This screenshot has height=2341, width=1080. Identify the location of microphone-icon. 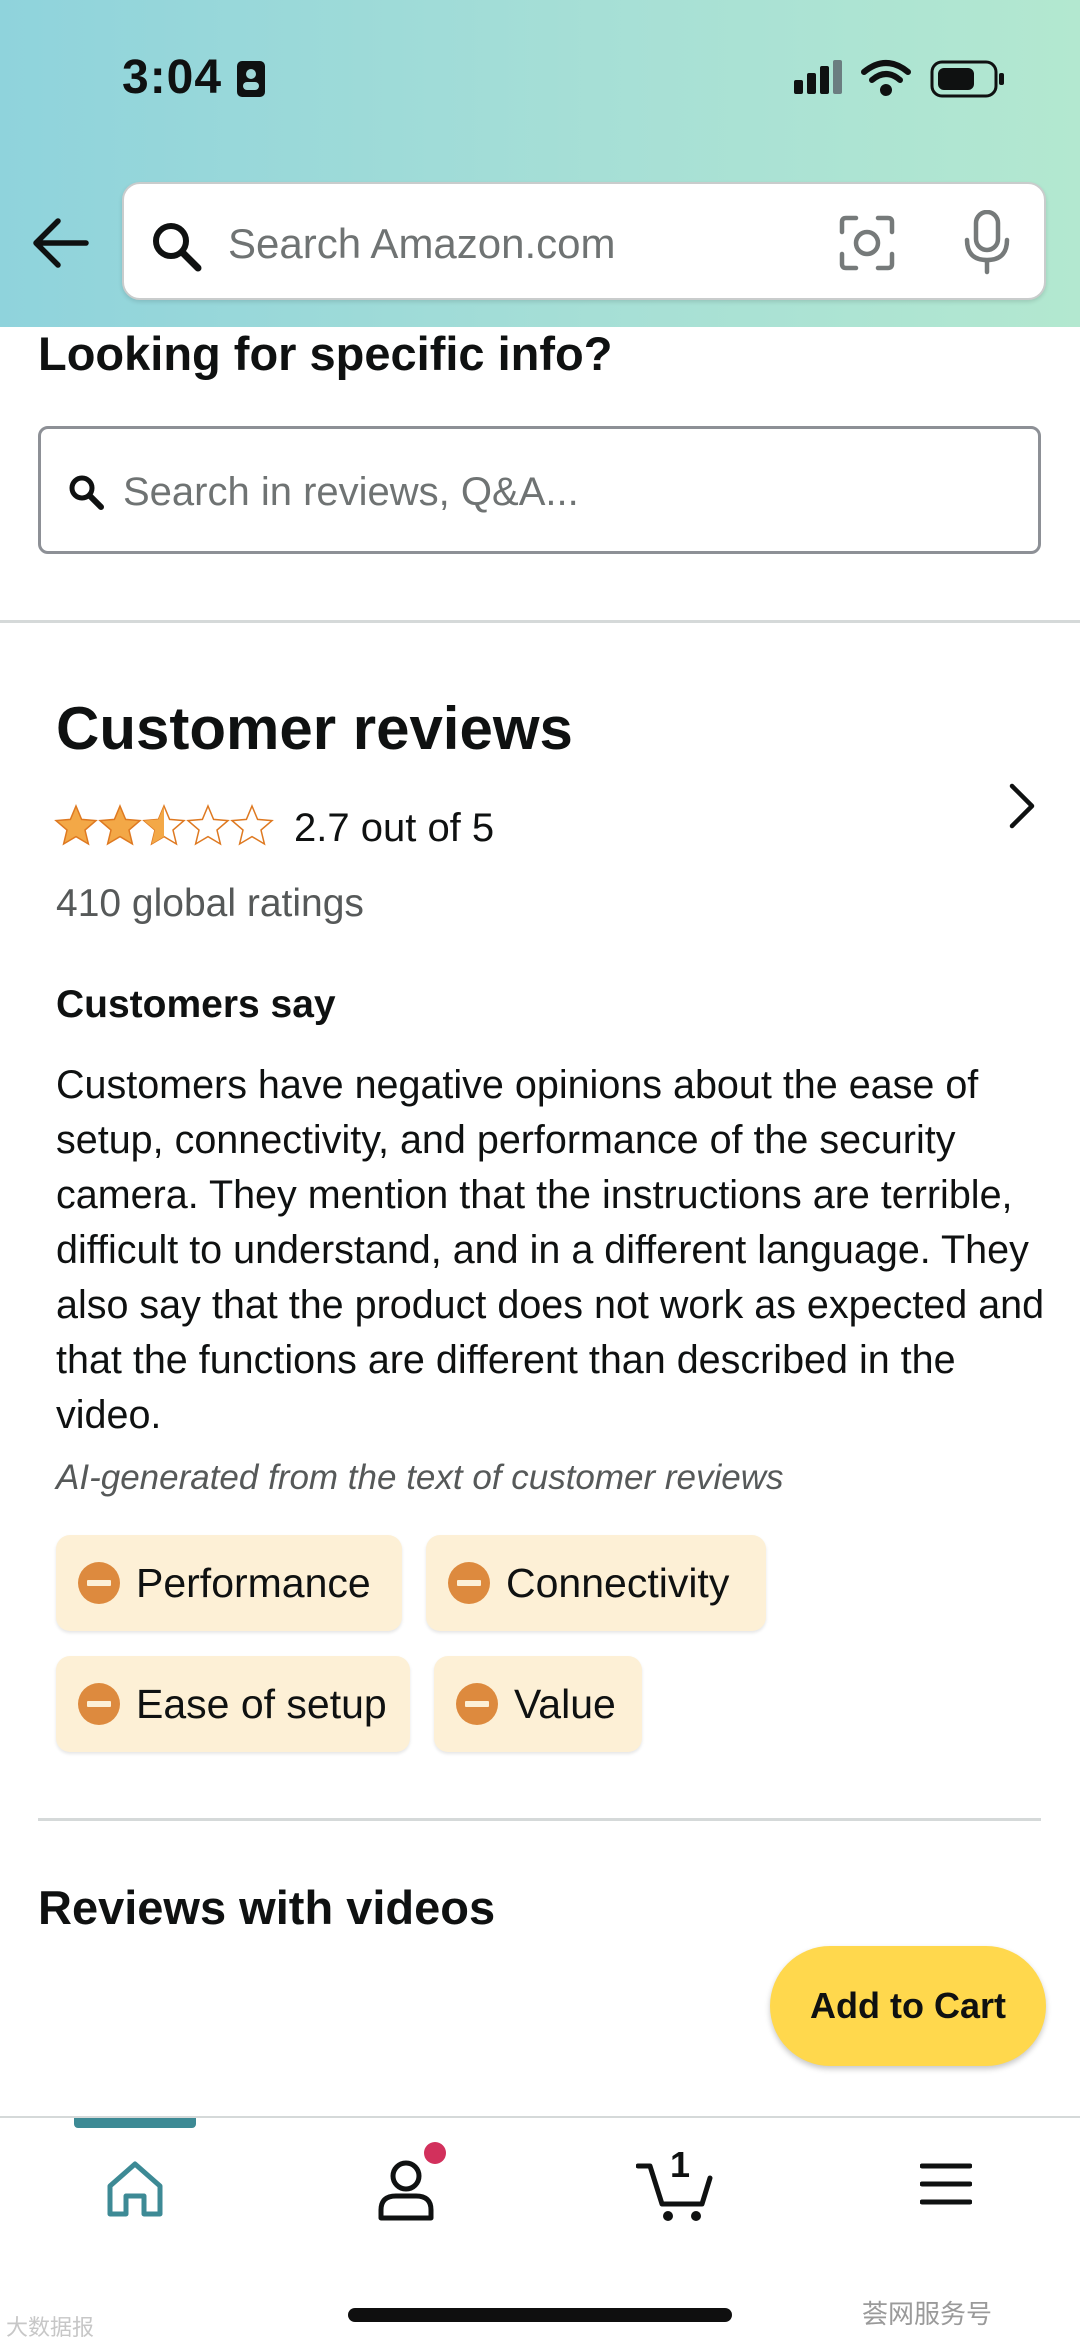
(987, 243).